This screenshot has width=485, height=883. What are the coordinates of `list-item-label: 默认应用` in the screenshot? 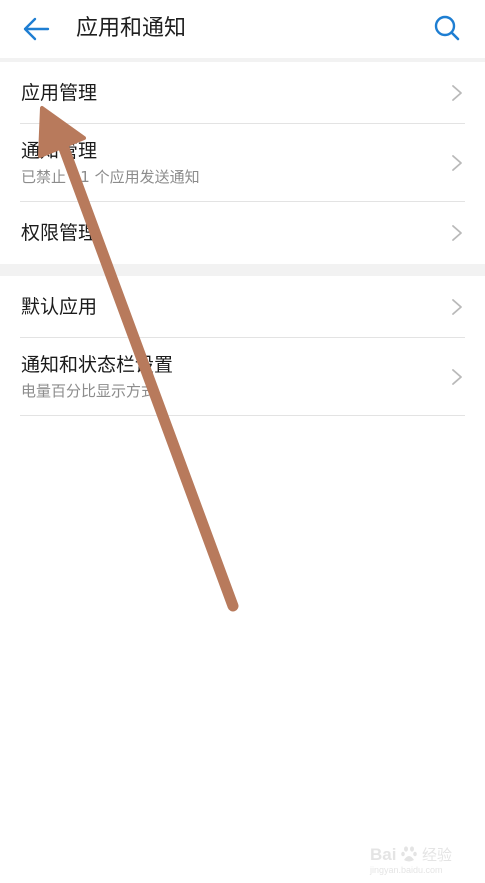 It's located at (59, 307).